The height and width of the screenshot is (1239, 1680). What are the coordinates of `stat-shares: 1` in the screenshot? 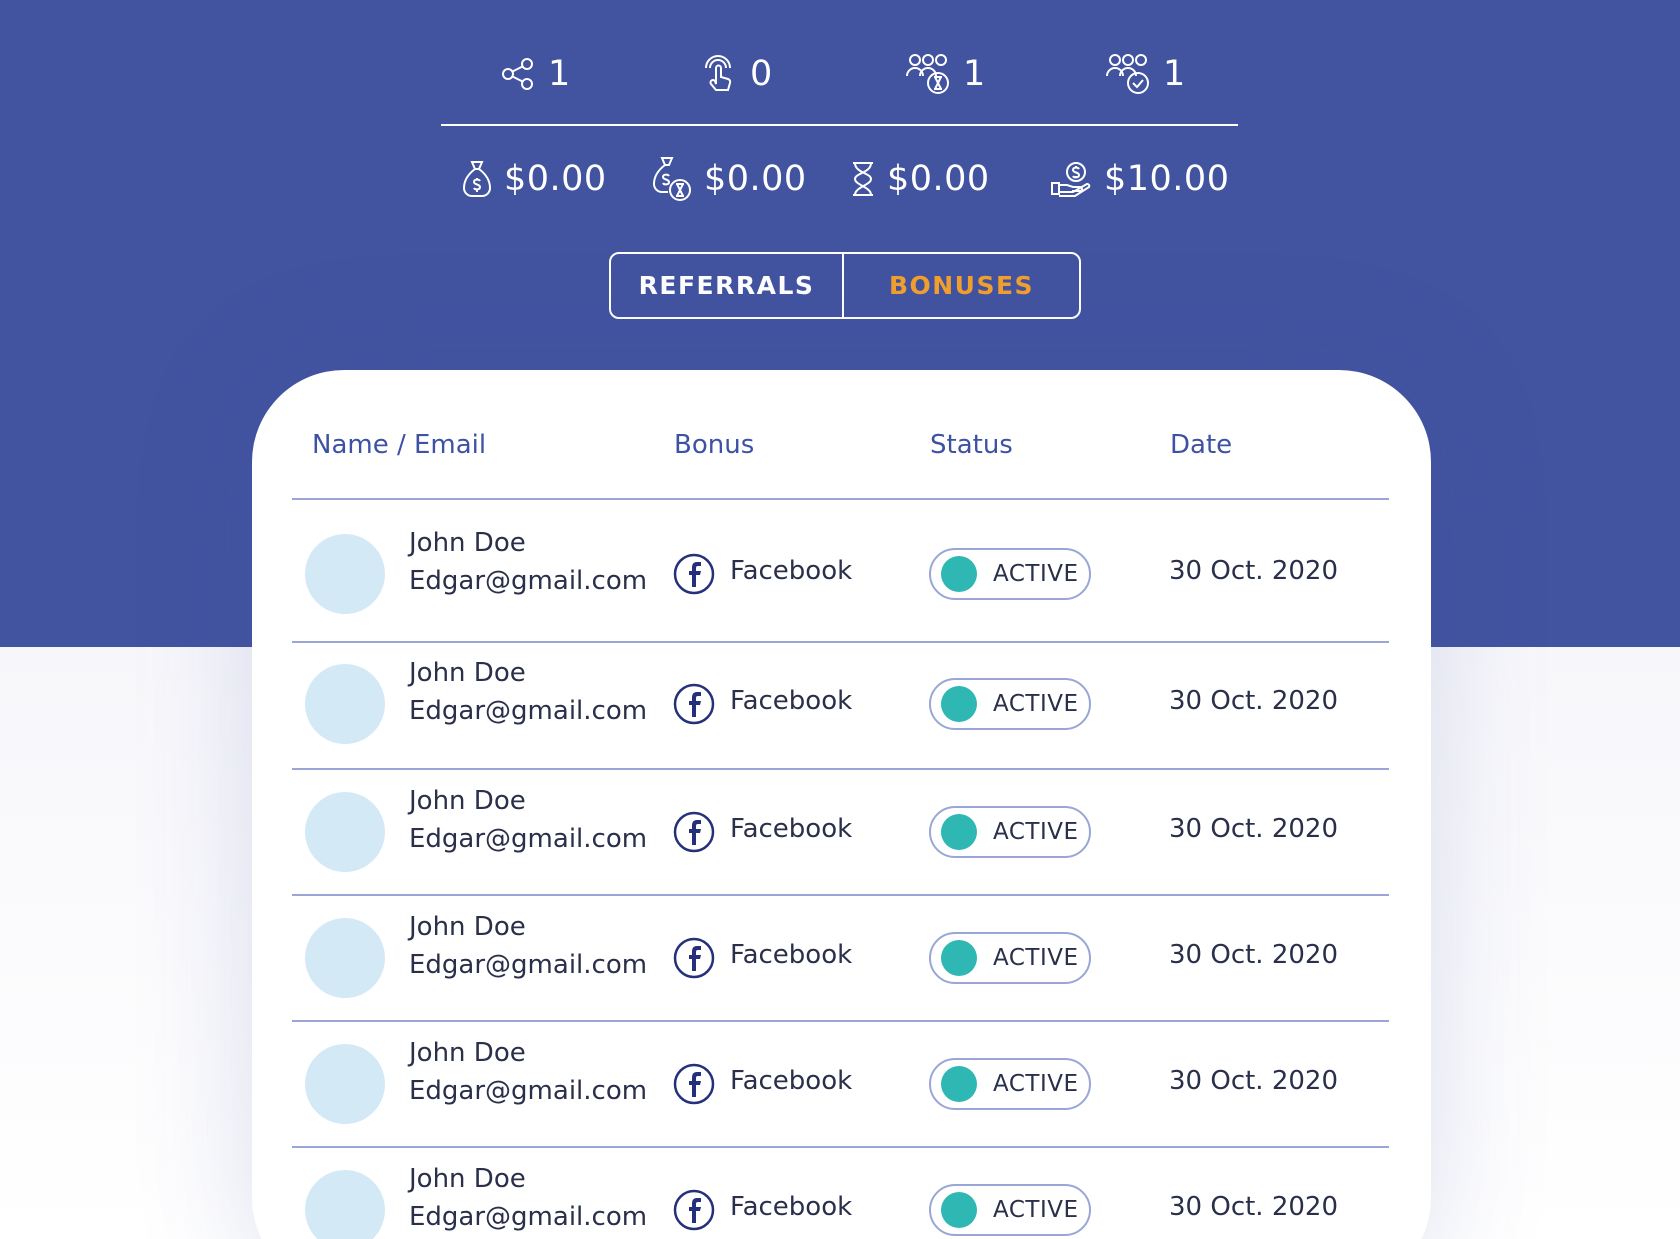 It's located at (535, 74).